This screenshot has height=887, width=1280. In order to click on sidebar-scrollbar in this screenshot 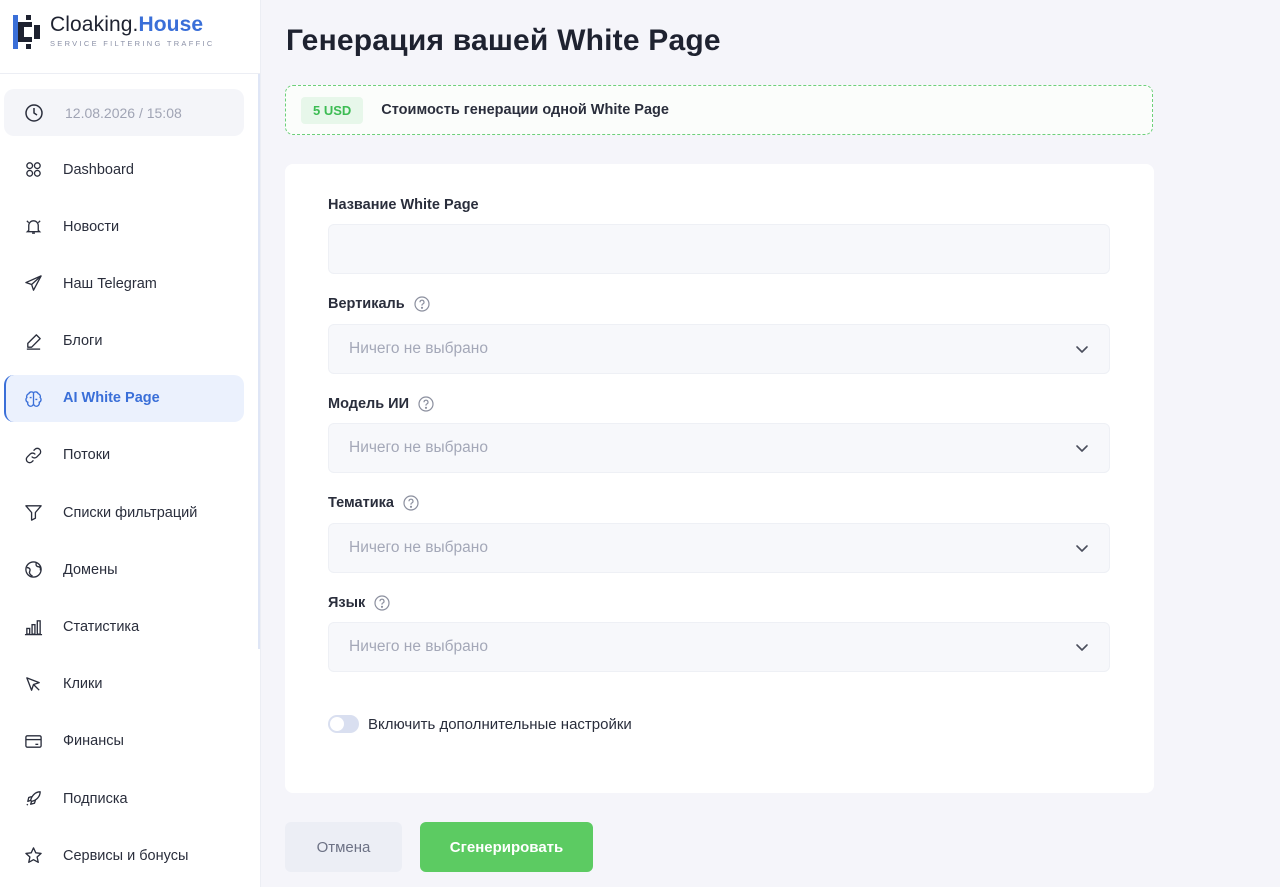, I will do `click(259, 361)`.